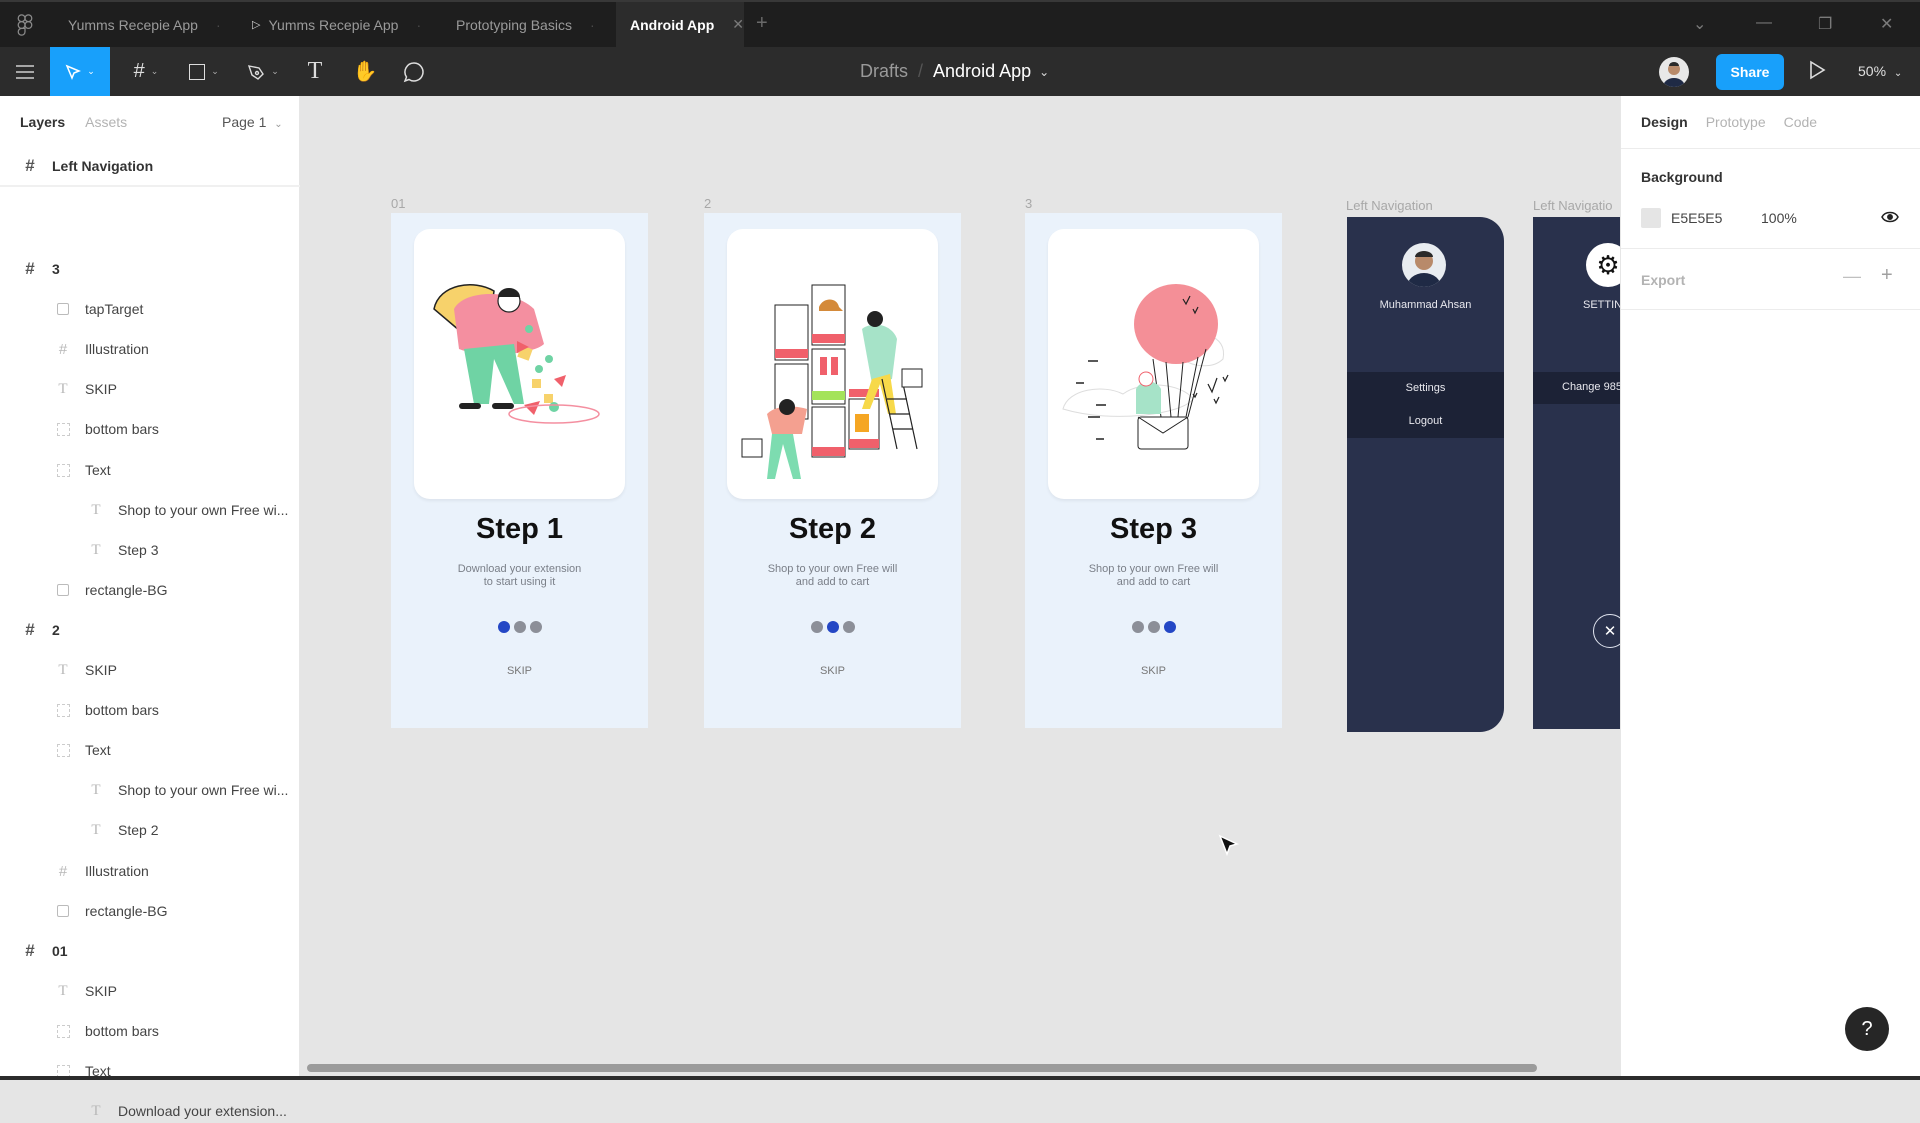 Image resolution: width=1920 pixels, height=1123 pixels. I want to click on layer-name: Illustration, so click(117, 871).